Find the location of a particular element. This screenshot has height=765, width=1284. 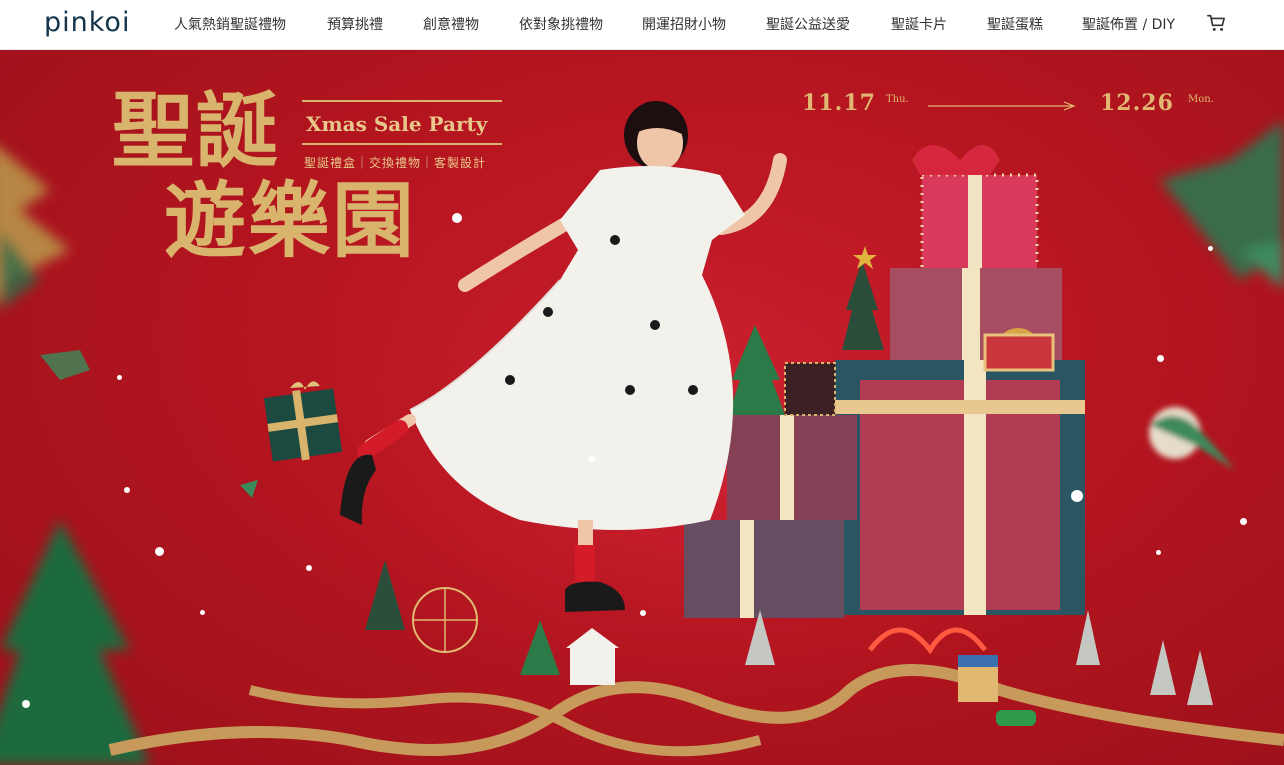

title-divider-top is located at coordinates (402, 101).